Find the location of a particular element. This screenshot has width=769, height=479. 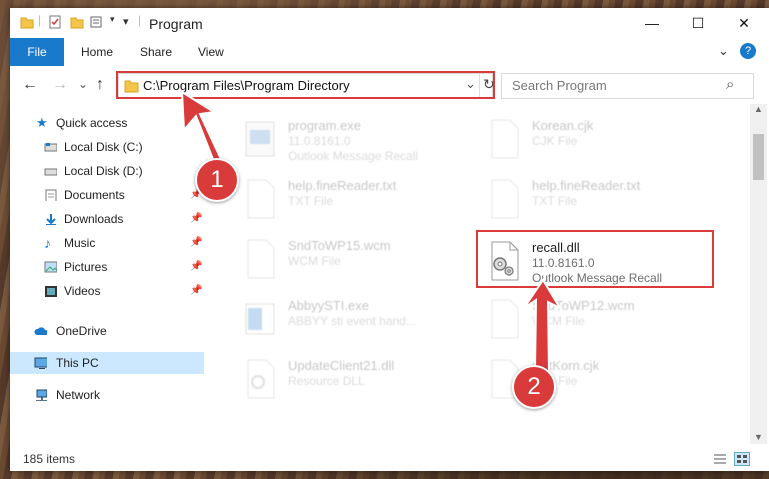

search-input: Search Program ⌕ is located at coordinates (627, 86).